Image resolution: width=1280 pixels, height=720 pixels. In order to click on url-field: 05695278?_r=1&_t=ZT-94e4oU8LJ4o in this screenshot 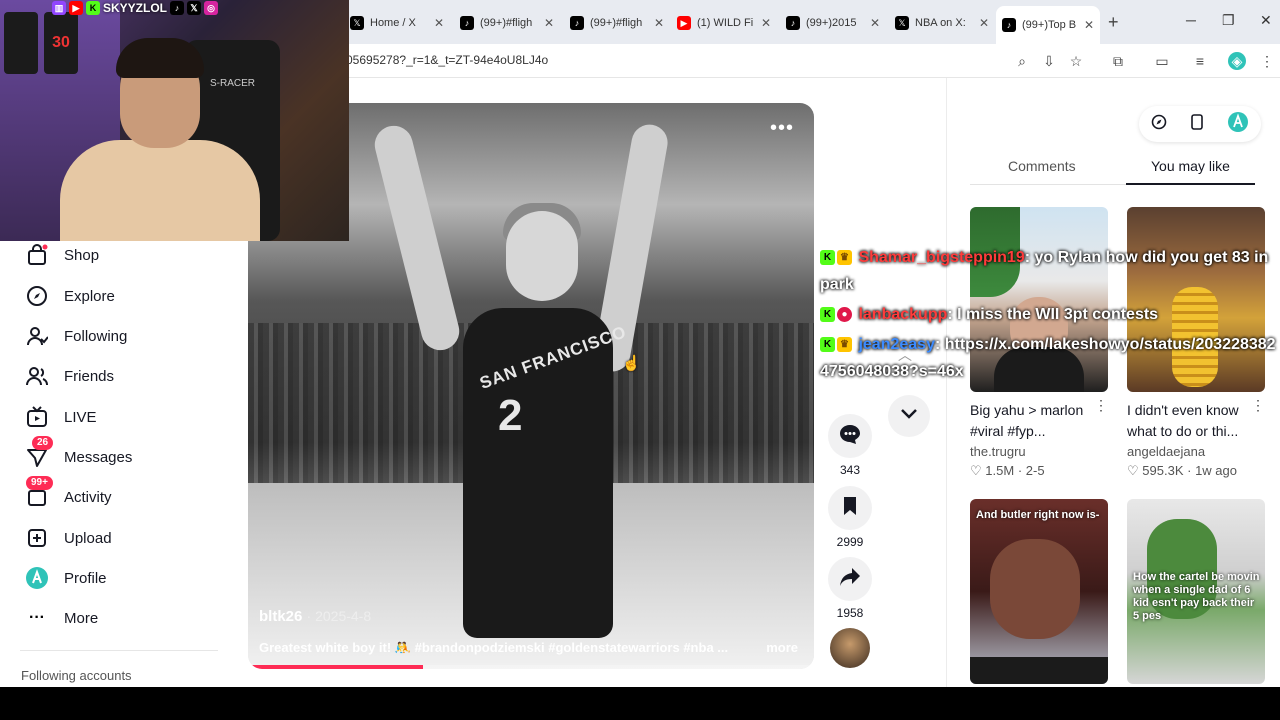, I will do `click(447, 60)`.